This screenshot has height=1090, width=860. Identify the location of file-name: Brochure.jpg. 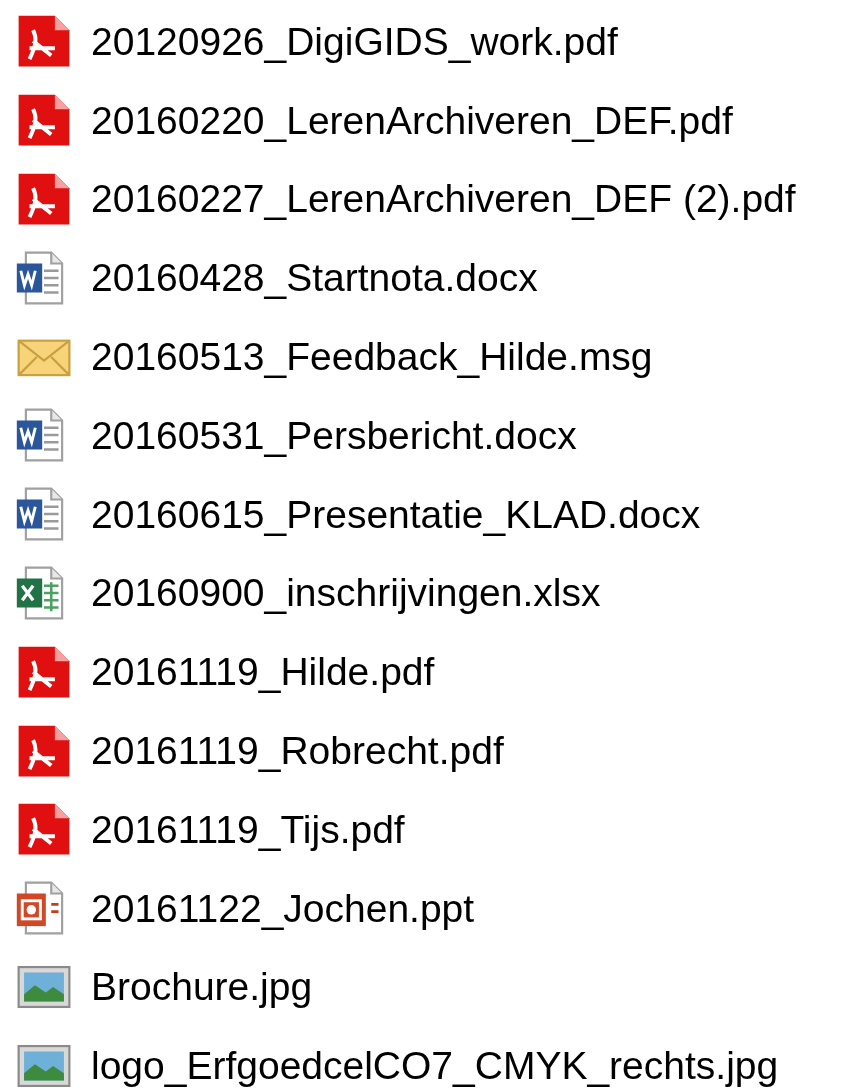
(202, 987).